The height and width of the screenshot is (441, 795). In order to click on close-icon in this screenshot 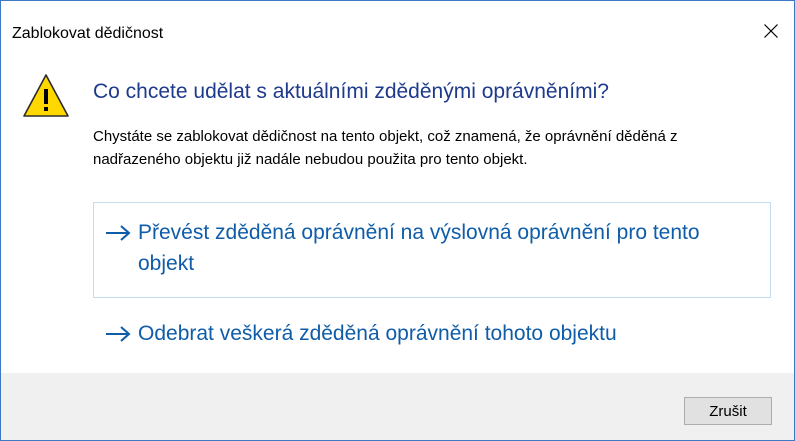, I will do `click(771, 31)`.